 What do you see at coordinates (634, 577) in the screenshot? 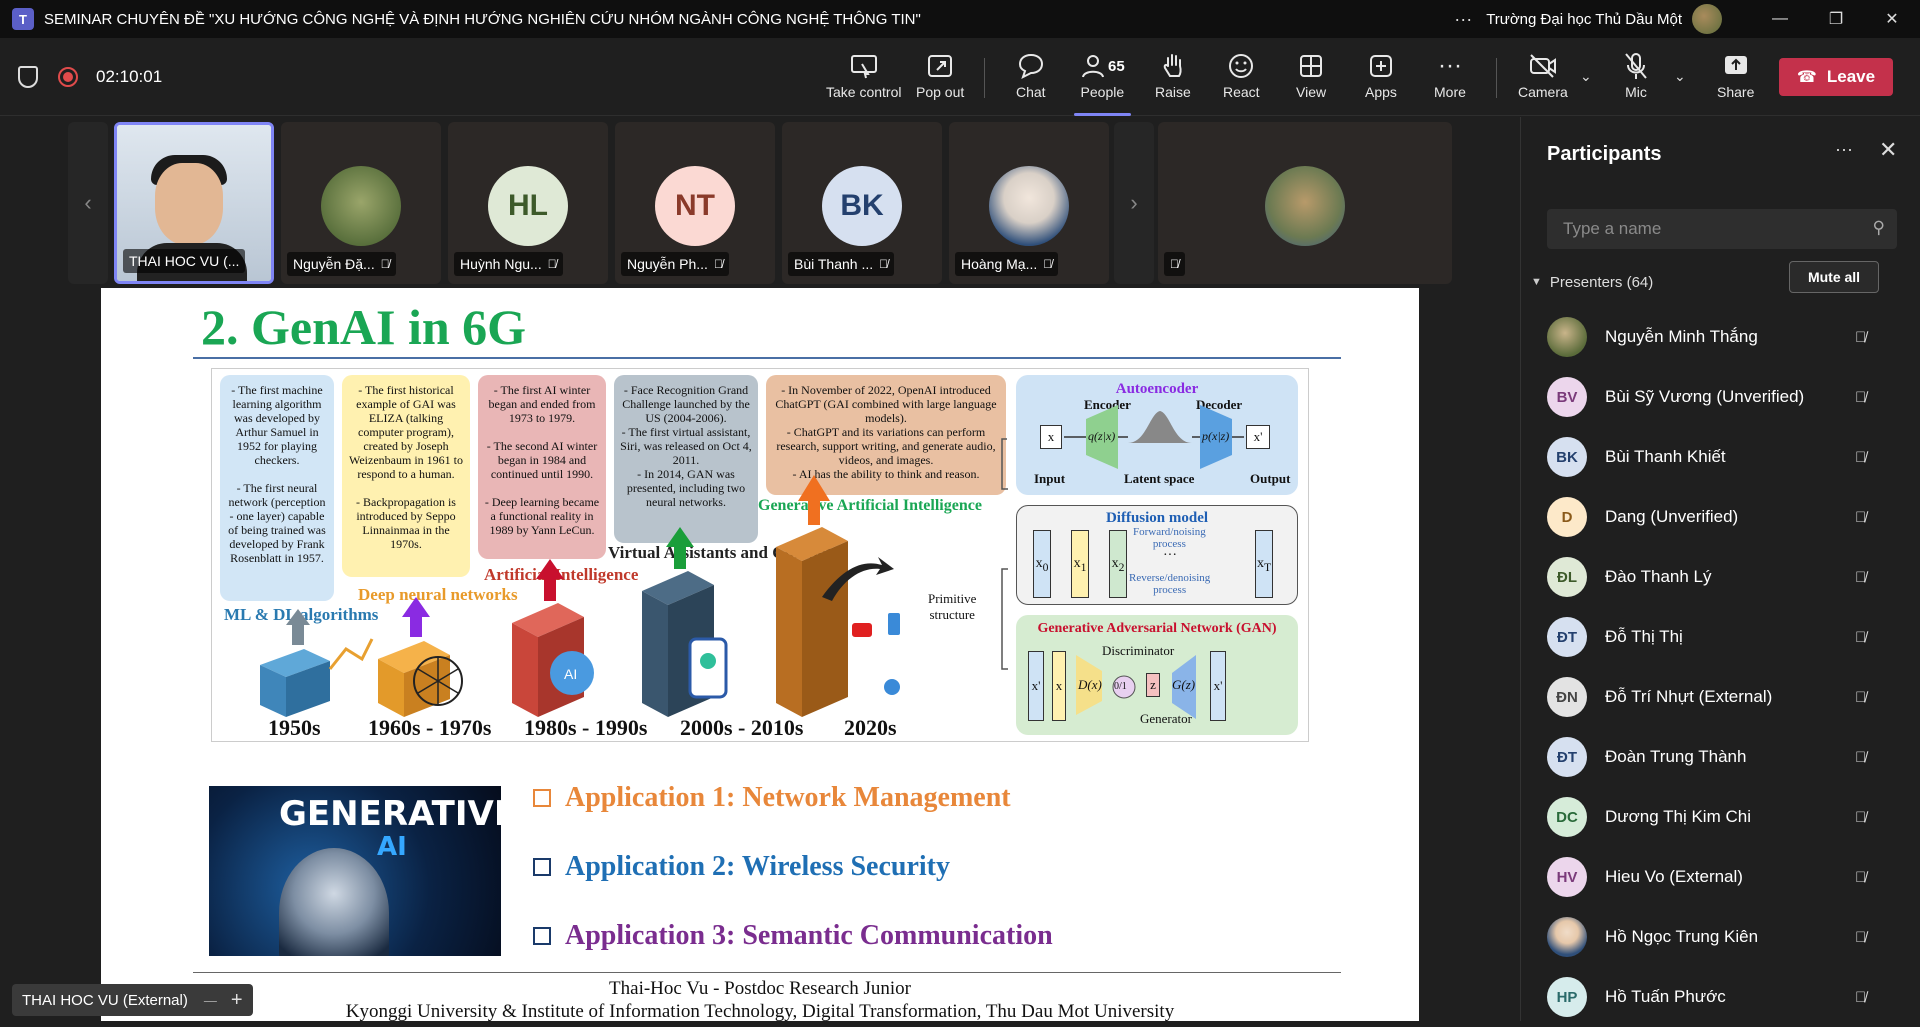
I see `timeline-cubes-graphic: AI` at bounding box center [634, 577].